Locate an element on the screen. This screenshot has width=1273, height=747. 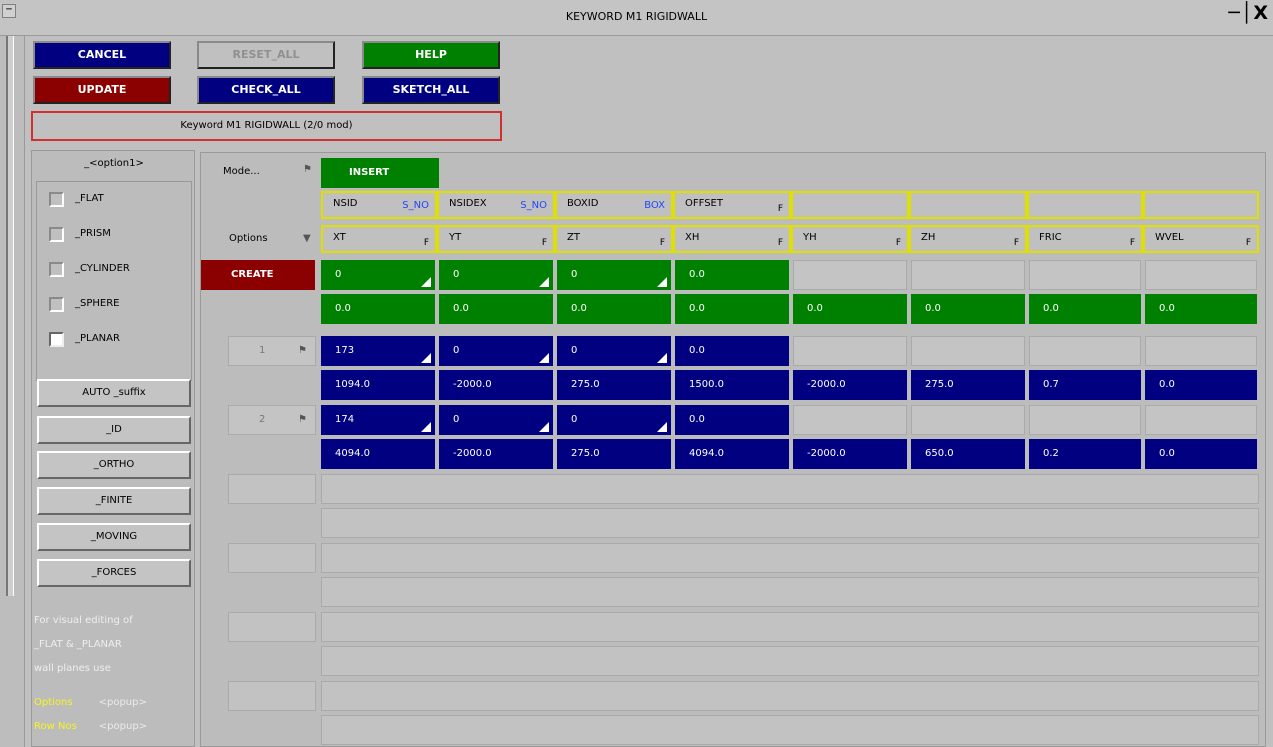
header-boxid: BOXID BOX is located at coordinates (614, 205).